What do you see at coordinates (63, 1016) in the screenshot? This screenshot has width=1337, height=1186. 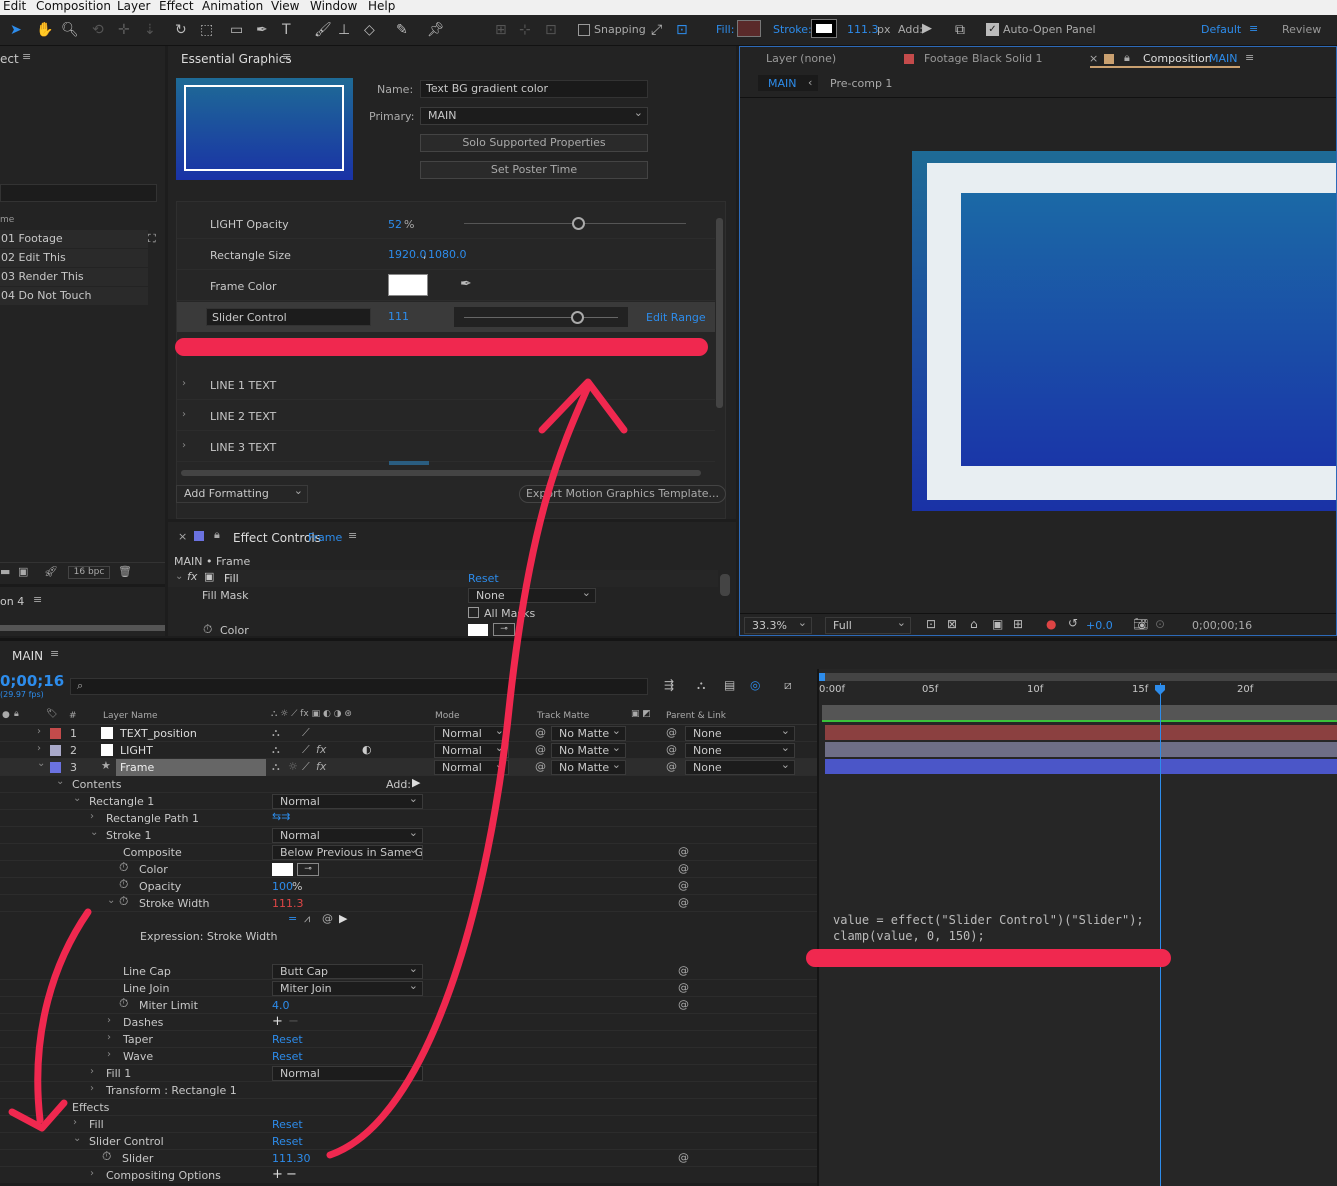 I see `annotation-arrow-down` at bounding box center [63, 1016].